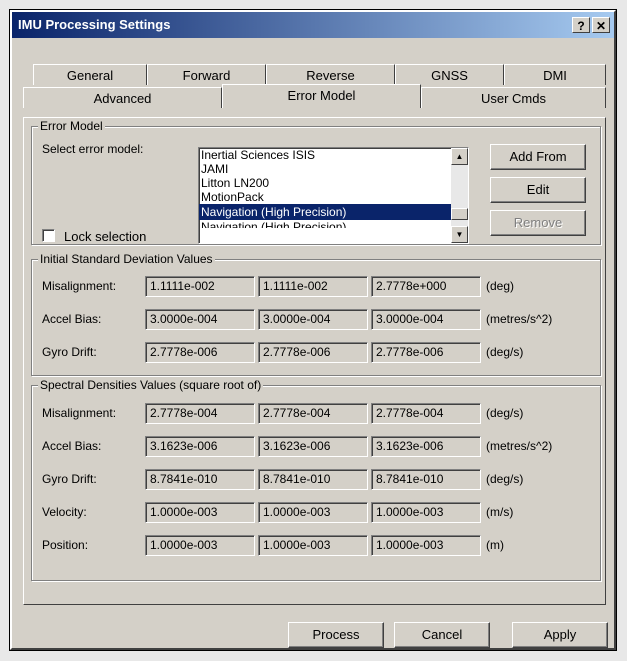 Image resolution: width=627 pixels, height=661 pixels. I want to click on spectral-row-label: Gyro Drift:, so click(69, 479).